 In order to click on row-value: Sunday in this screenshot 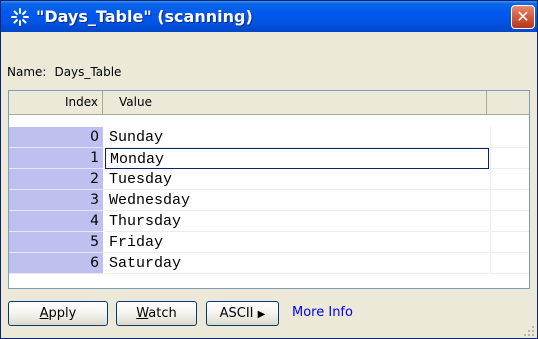, I will do `click(297, 137)`.